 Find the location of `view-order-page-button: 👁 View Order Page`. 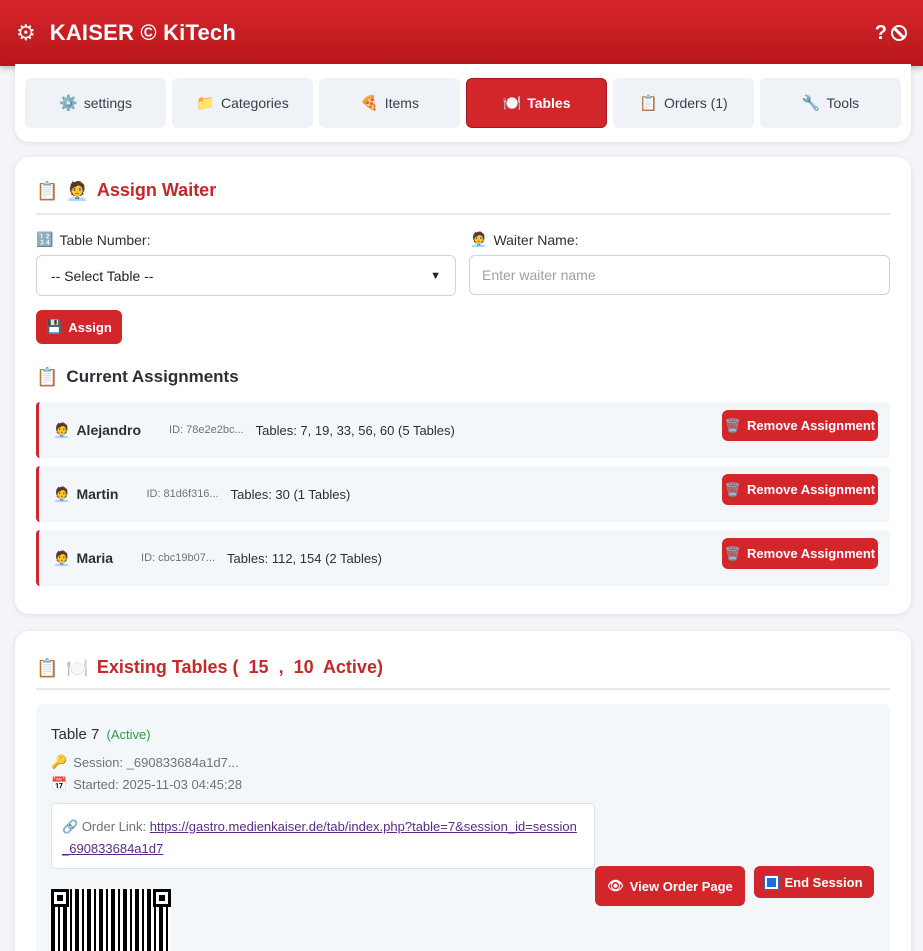

view-order-page-button: 👁 View Order Page is located at coordinates (670, 886).